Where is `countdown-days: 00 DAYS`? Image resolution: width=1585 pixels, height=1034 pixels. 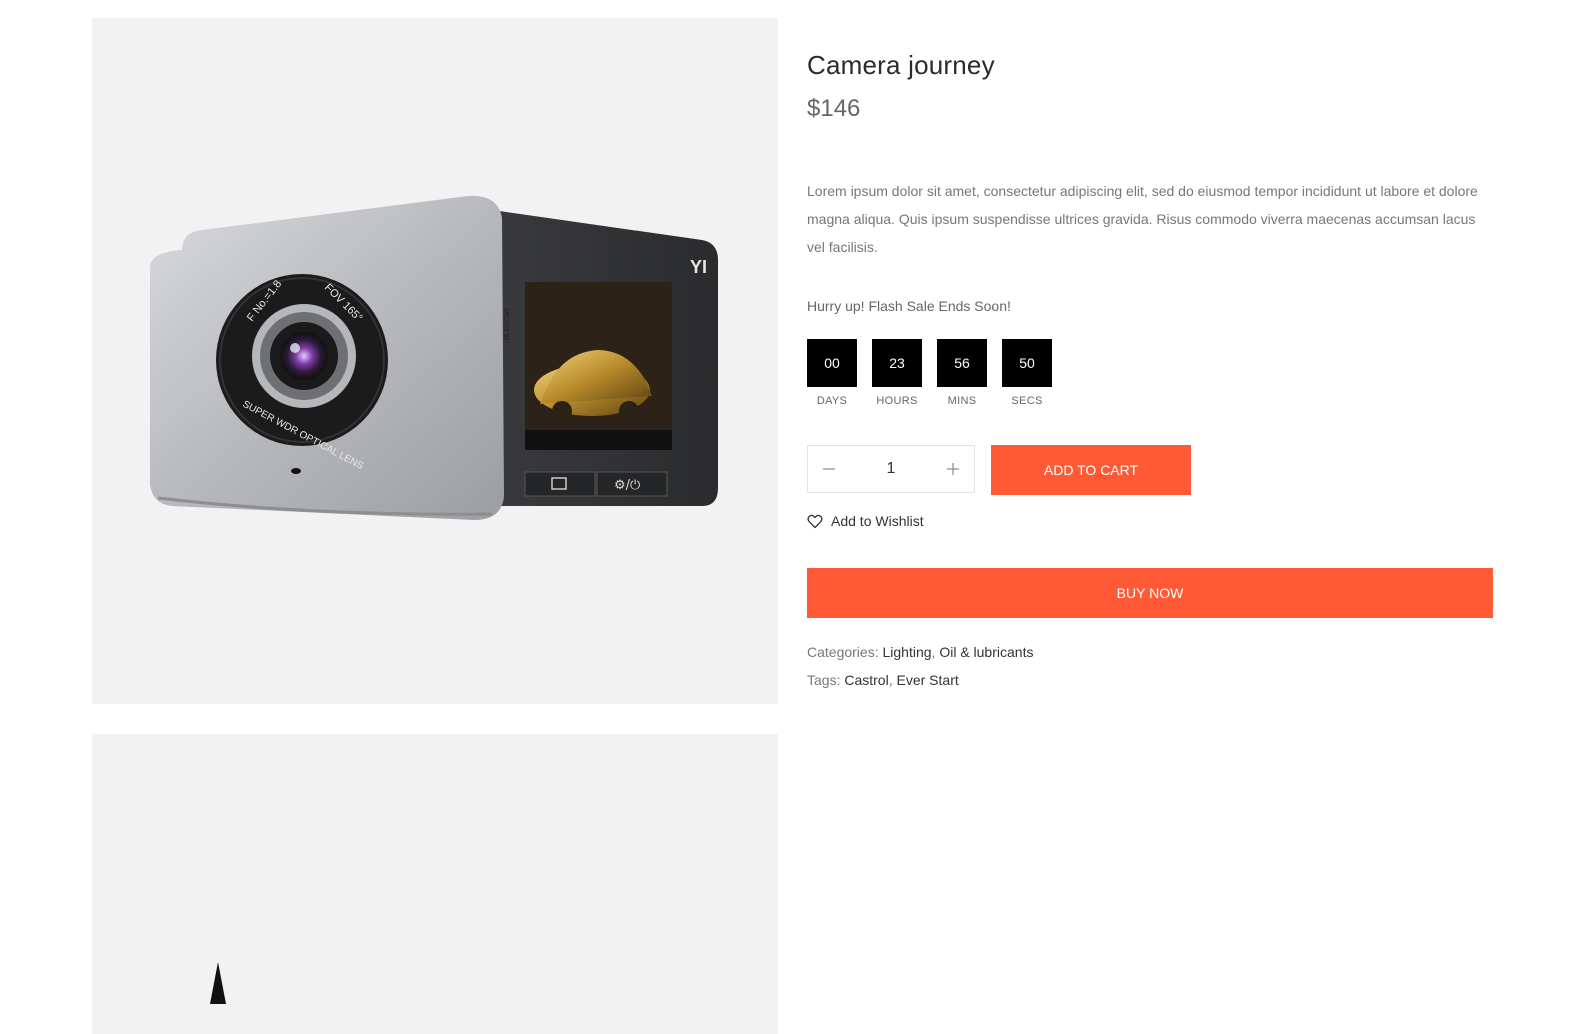 countdown-days: 00 DAYS is located at coordinates (832, 373).